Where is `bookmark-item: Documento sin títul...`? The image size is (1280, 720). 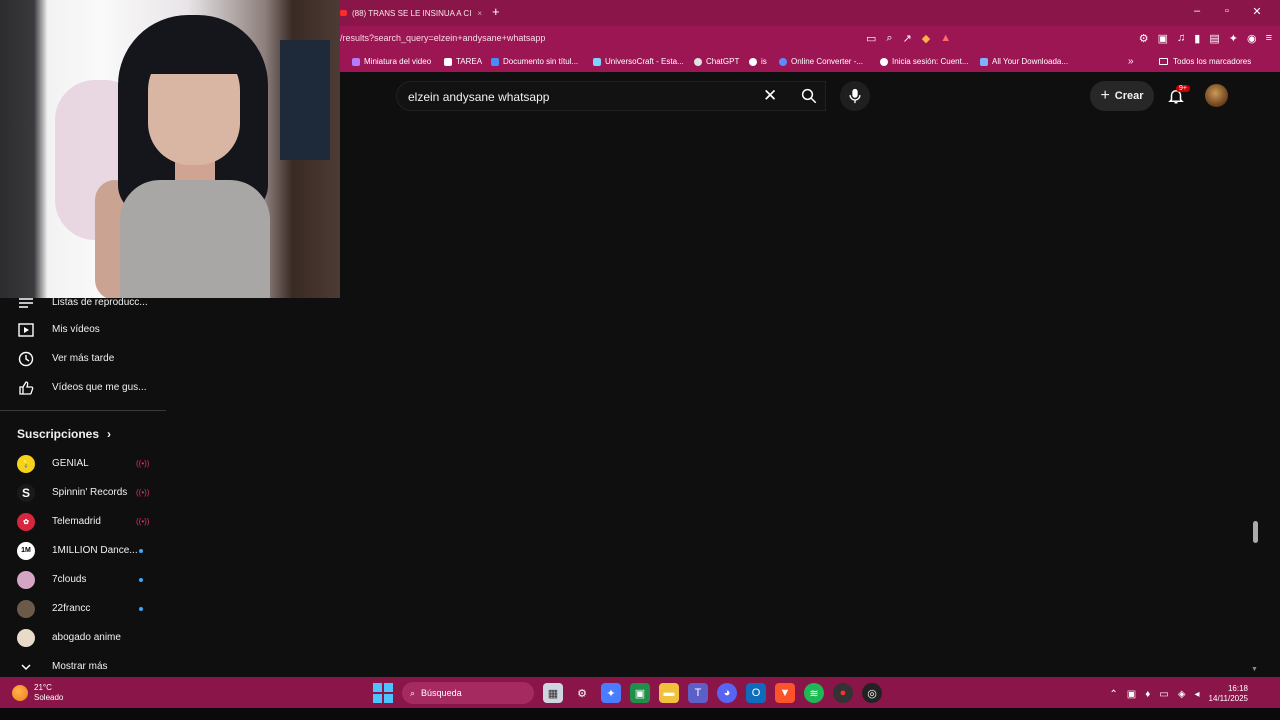 bookmark-item: Documento sin títul... is located at coordinates (534, 61).